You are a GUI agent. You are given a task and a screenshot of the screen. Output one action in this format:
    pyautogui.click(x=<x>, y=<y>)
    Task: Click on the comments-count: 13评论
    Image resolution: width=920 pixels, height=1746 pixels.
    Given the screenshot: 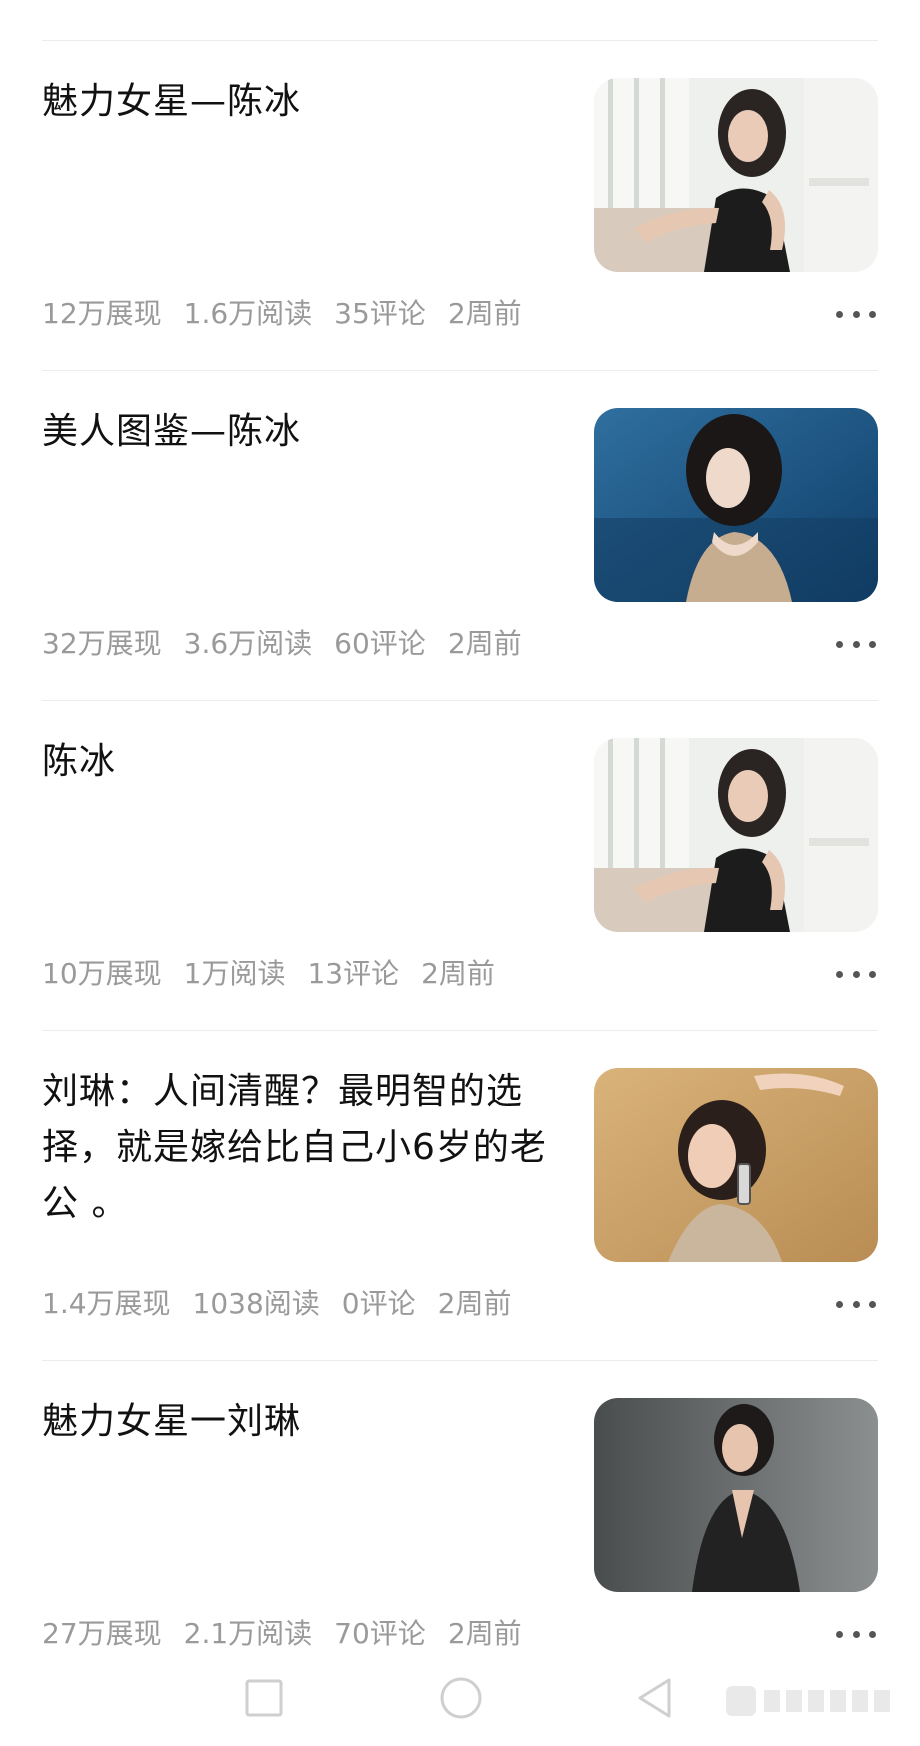 What is the action you would take?
    pyautogui.click(x=353, y=973)
    